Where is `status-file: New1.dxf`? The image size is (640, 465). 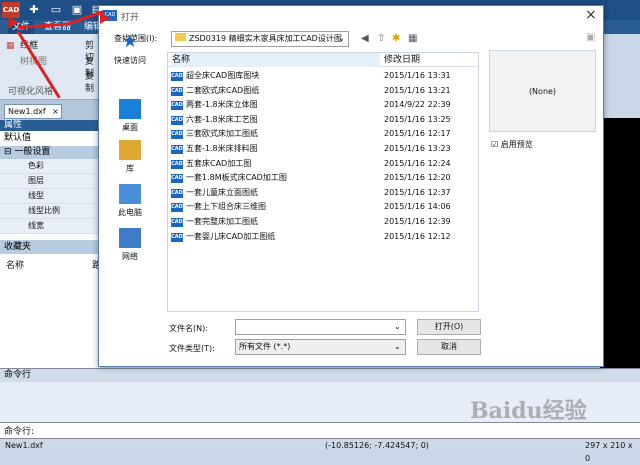
status-file: New1.dxf is located at coordinates (24, 445).